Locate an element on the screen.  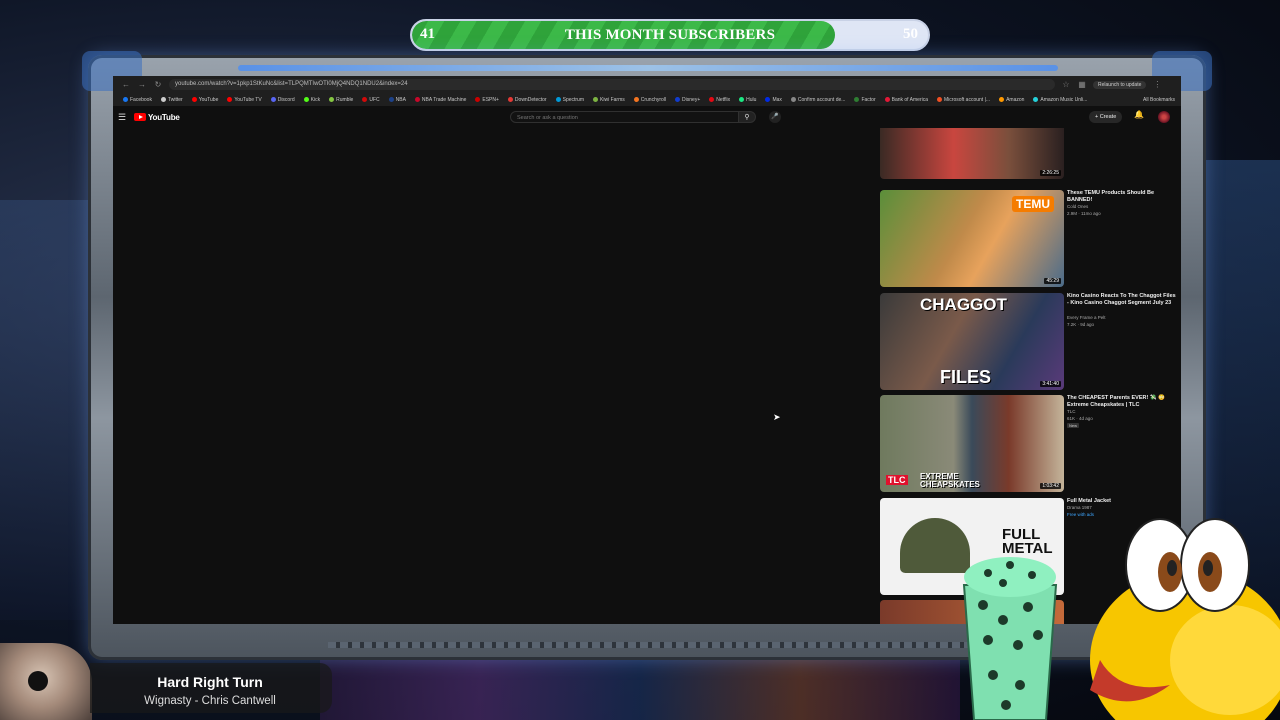
tlc-logo: TLC is located at coordinates (897, 480).